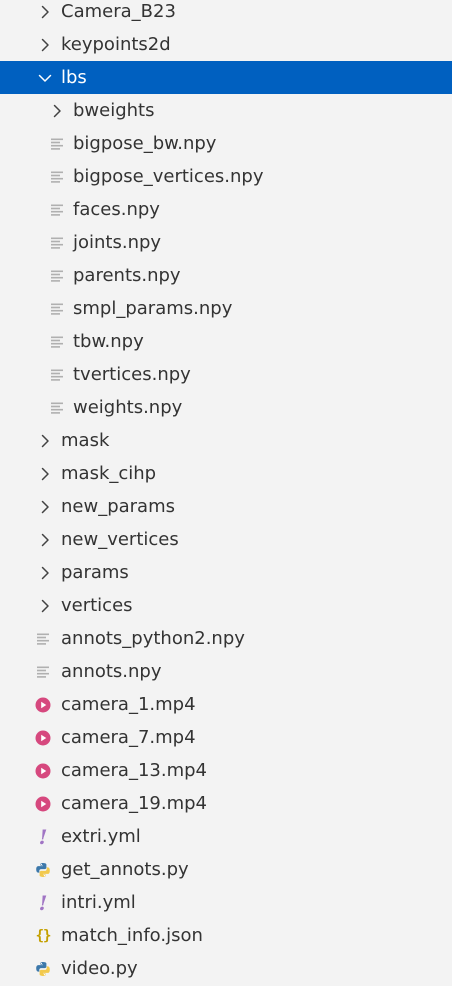 The width and height of the screenshot is (452, 986). What do you see at coordinates (226, 902) in the screenshot?
I see `file-row-intri-yml: ! intri.yml` at bounding box center [226, 902].